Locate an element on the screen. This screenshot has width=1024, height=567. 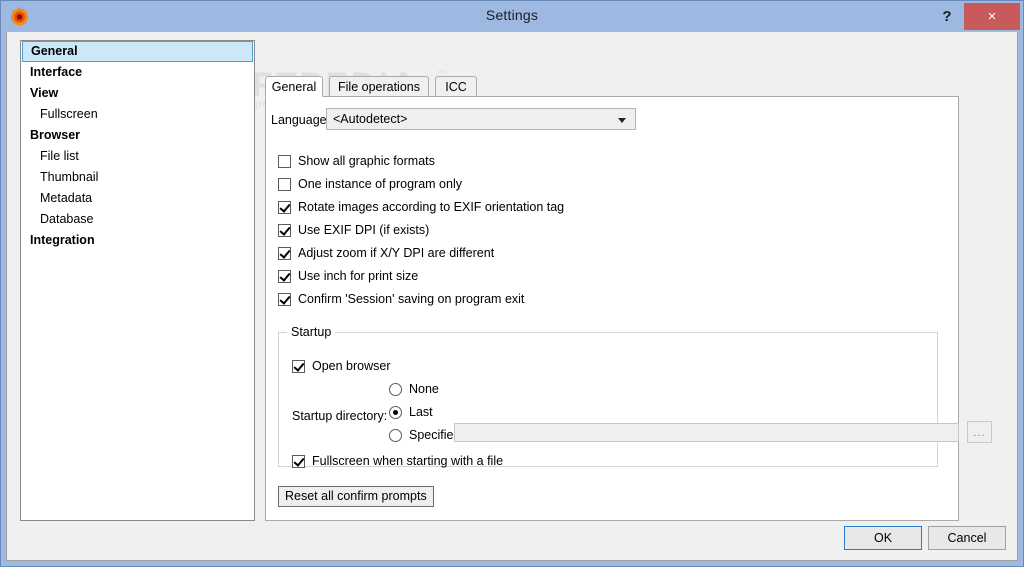
ok-button: OK is located at coordinates (883, 538).